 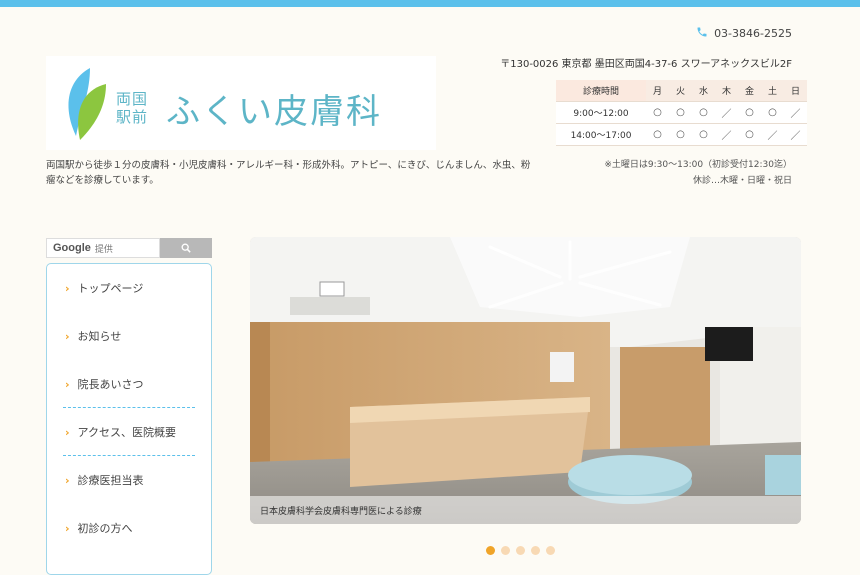 I want to click on clinic-address: 〒130-0026 東京都 墨田区両国4-37-6 スワーアネックスビル2F, so click(x=646, y=64).